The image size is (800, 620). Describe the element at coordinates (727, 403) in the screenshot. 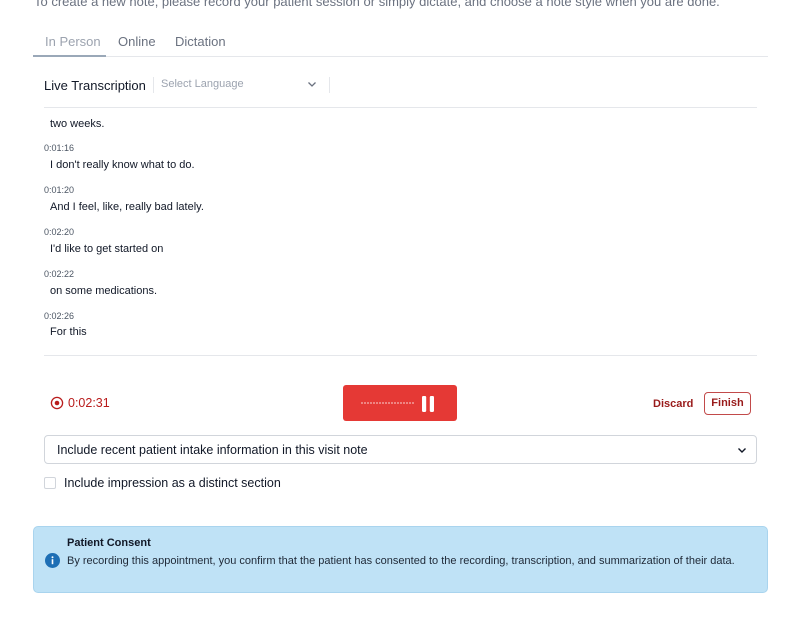

I see `finish-button: Finish` at that location.